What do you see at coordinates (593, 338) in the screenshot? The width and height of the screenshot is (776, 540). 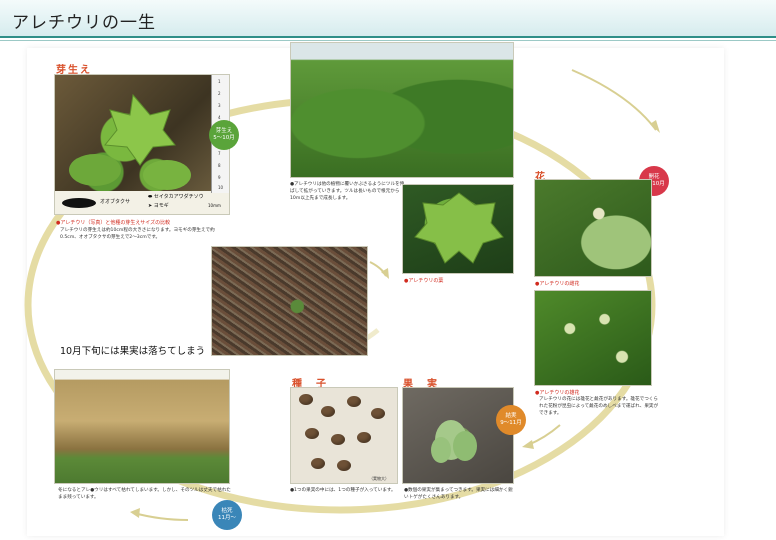 I see `photo-male-flower` at bounding box center [593, 338].